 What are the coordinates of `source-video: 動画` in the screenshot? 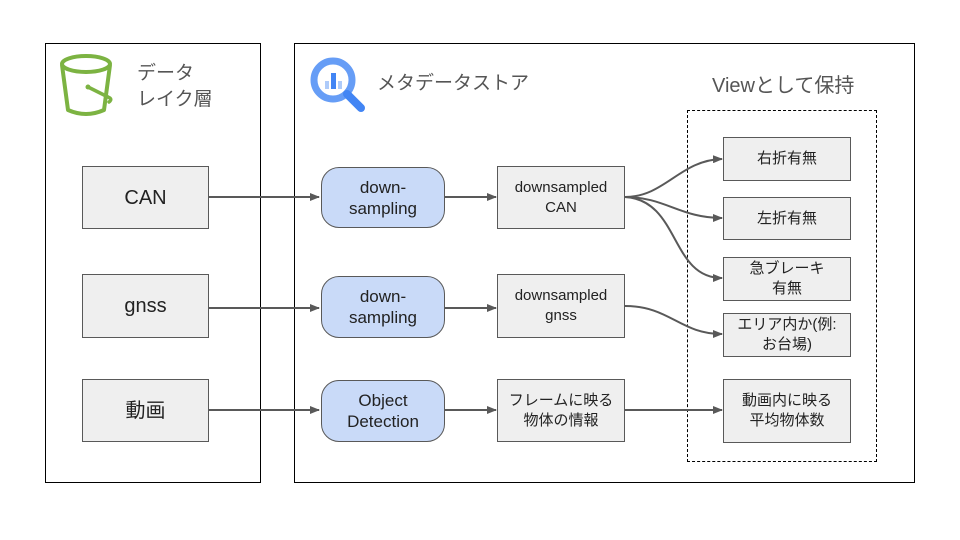 It's located at (145, 410).